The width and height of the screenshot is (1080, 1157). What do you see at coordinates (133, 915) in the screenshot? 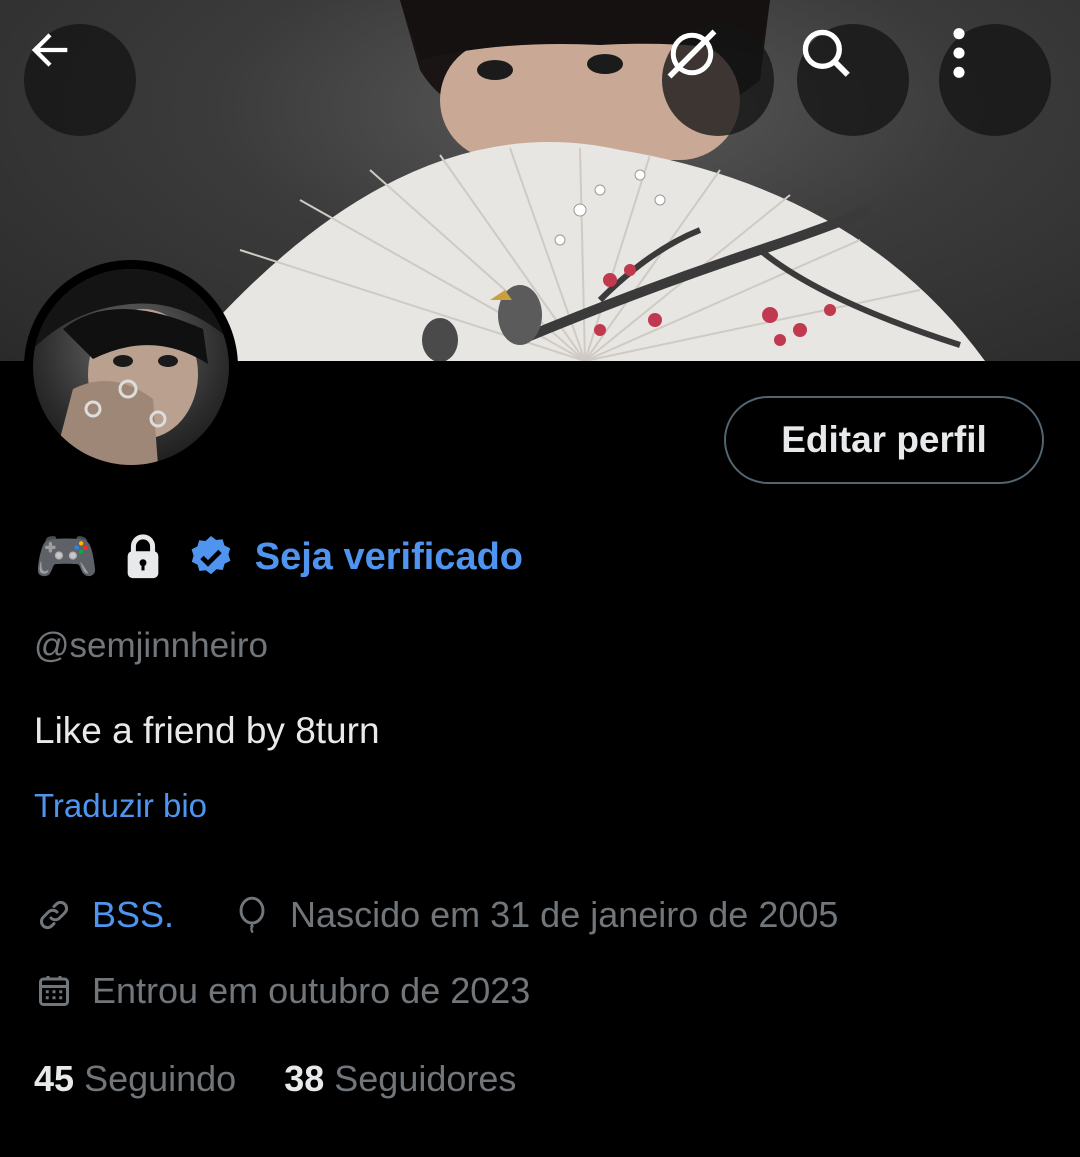
I see `website-link: BSS.` at bounding box center [133, 915].